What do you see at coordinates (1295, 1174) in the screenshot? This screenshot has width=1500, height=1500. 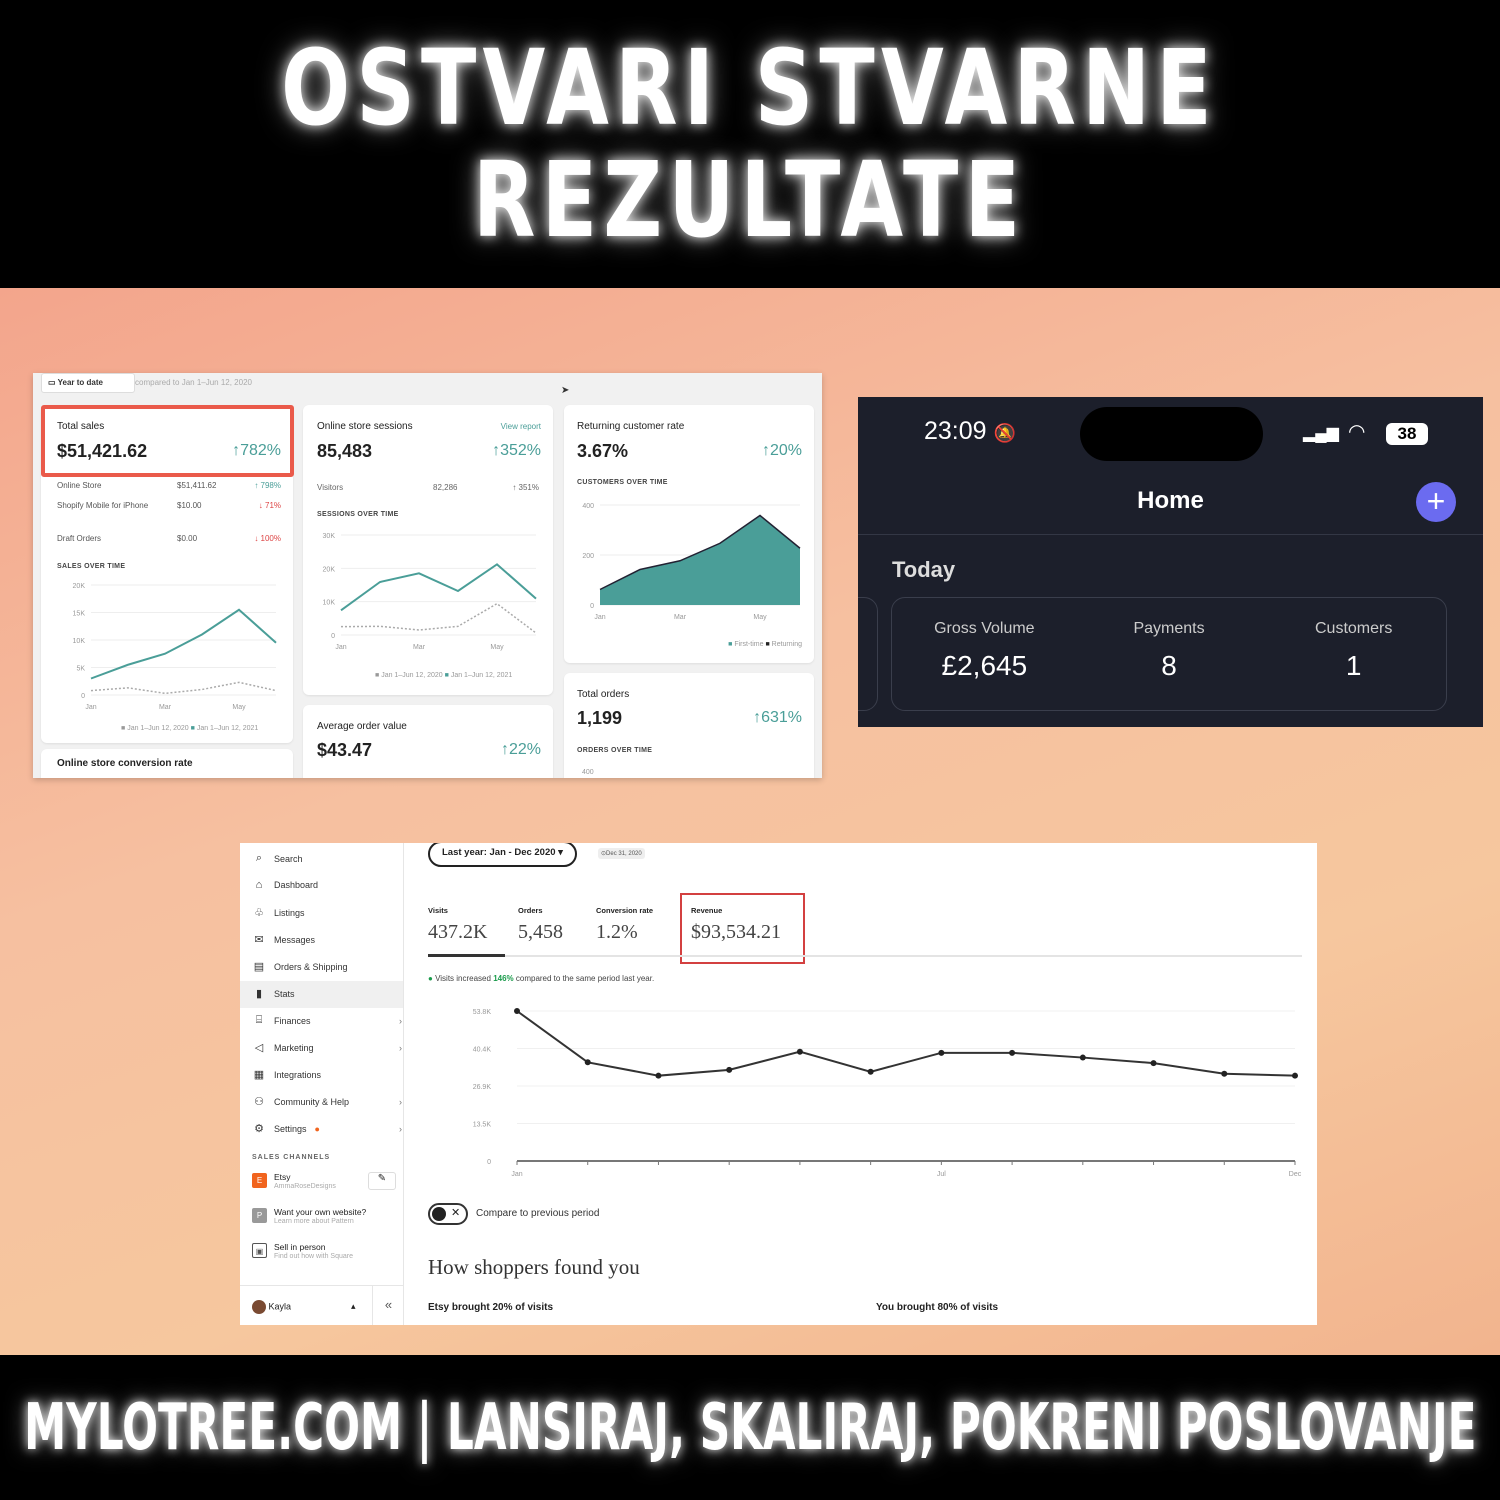 I see `x-tick-label: Dec` at bounding box center [1295, 1174].